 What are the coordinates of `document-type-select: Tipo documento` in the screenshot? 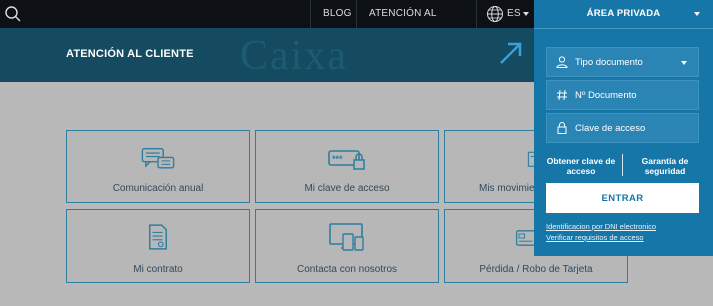 It's located at (622, 62).